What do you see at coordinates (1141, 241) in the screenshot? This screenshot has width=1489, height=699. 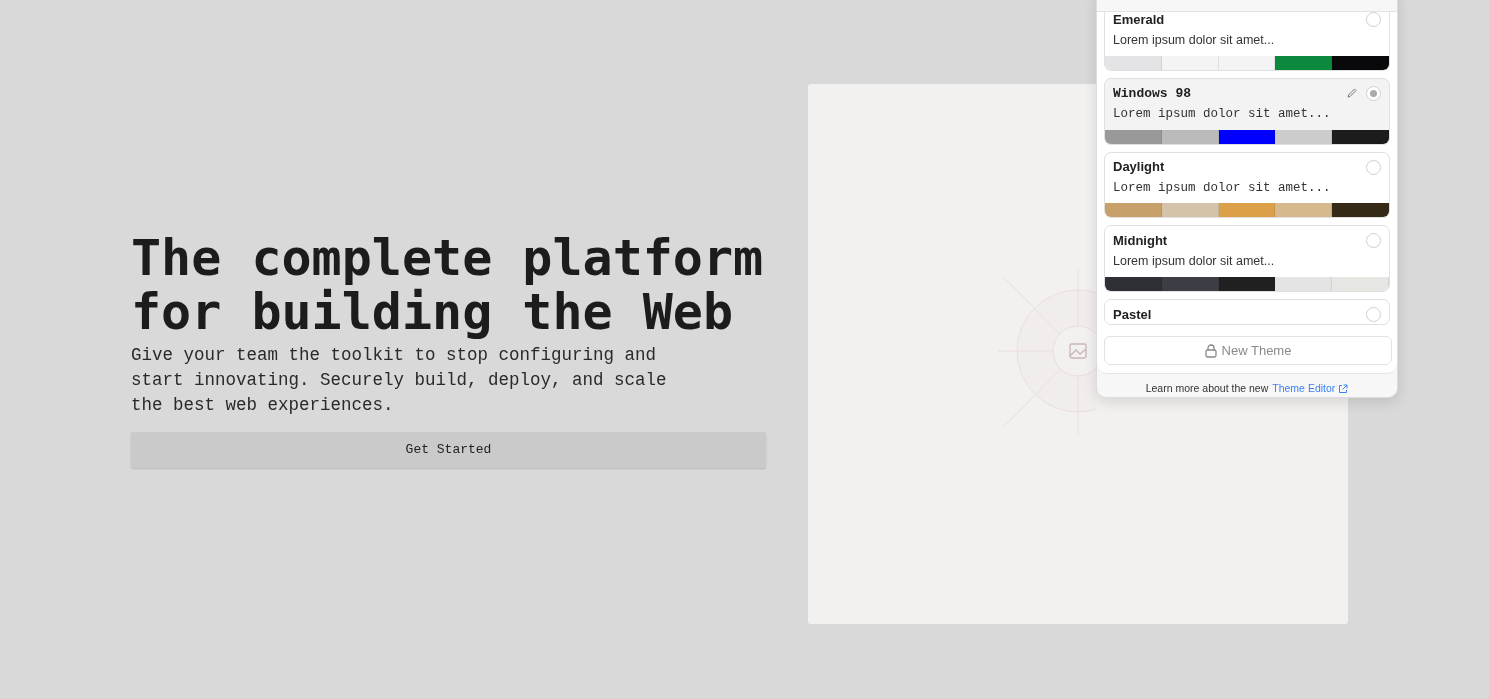 I see `theme-name: Midnight` at bounding box center [1141, 241].